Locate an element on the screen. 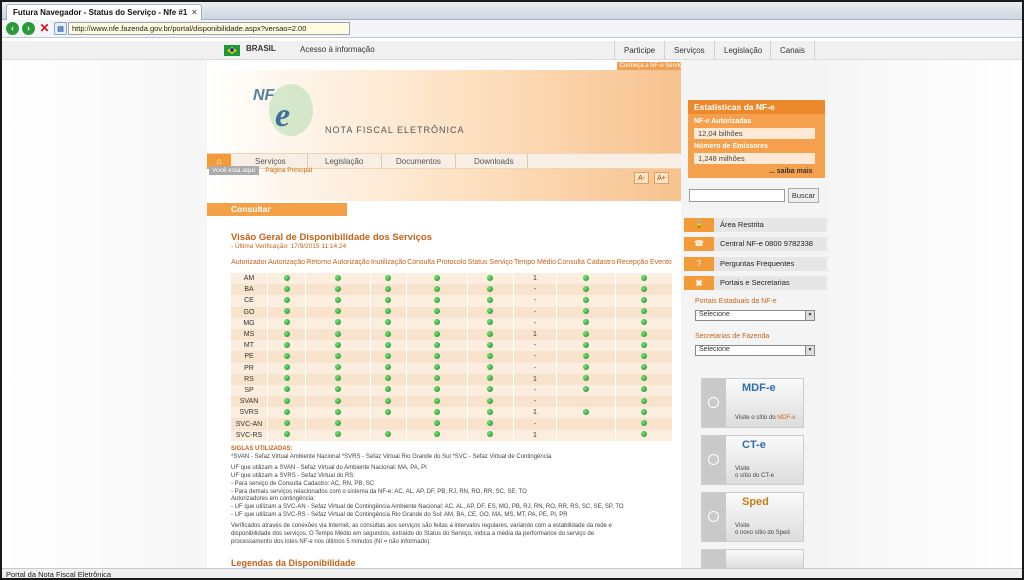 Image resolution: width=1024 pixels, height=580 pixels. search-input is located at coordinates (737, 195).